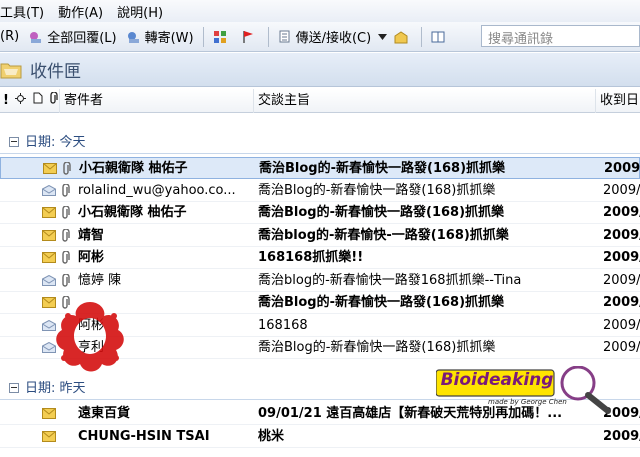 Image resolution: width=640 pixels, height=457 pixels. I want to click on address-book-icon, so click(438, 36).